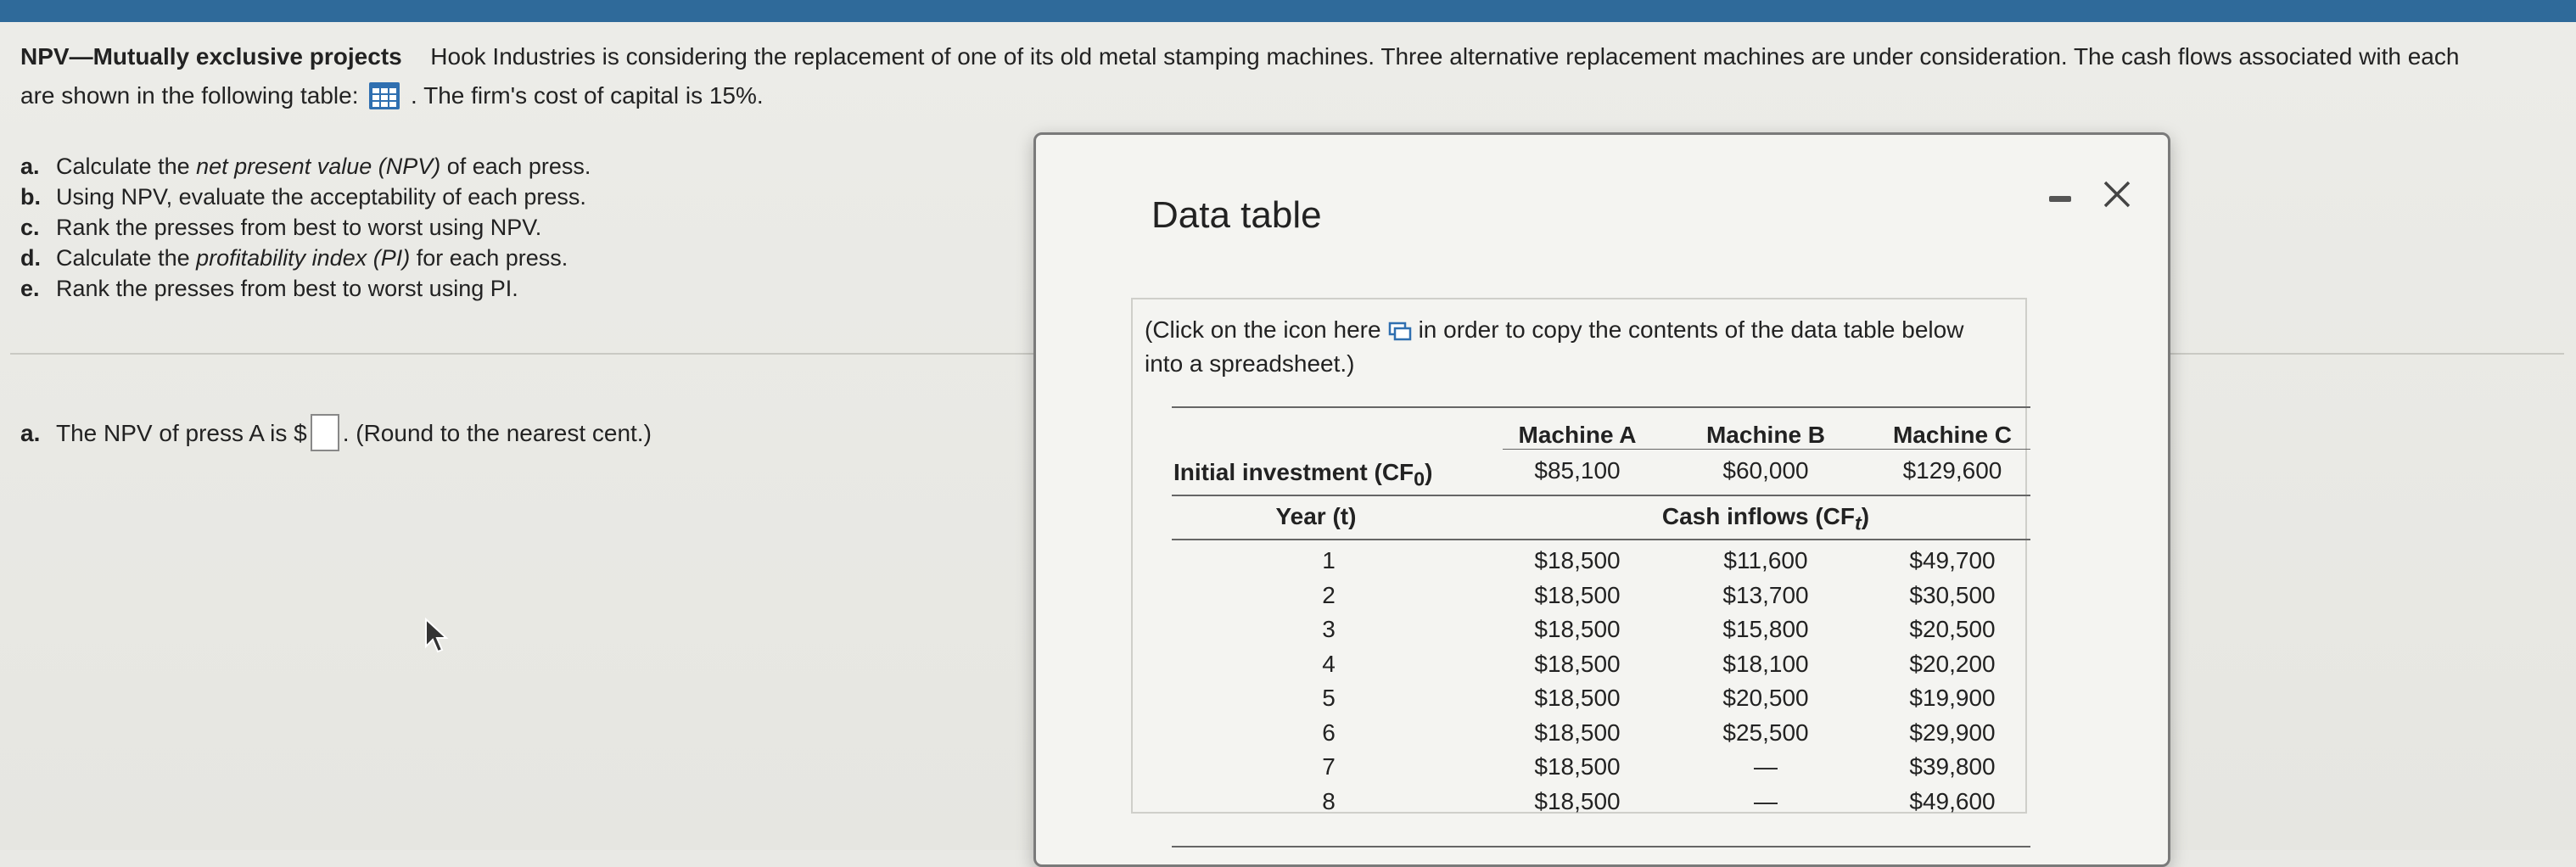 The height and width of the screenshot is (867, 2576). What do you see at coordinates (1288, 11) in the screenshot?
I see `top-bar` at bounding box center [1288, 11].